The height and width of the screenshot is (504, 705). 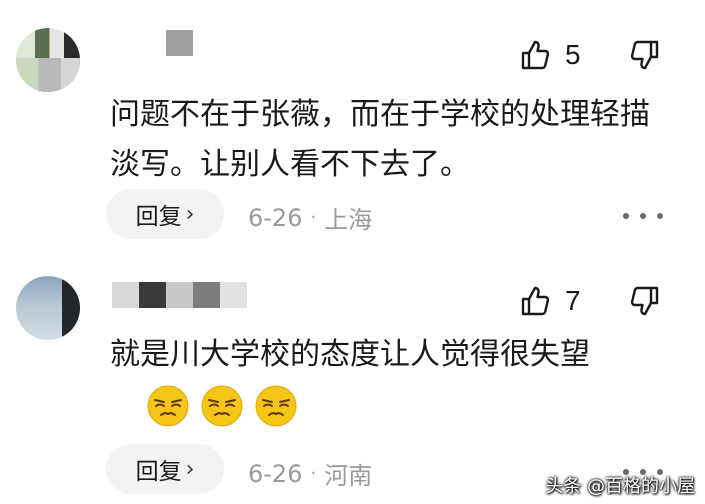 What do you see at coordinates (190, 469) in the screenshot?
I see `chevron-right-icon: ›` at bounding box center [190, 469].